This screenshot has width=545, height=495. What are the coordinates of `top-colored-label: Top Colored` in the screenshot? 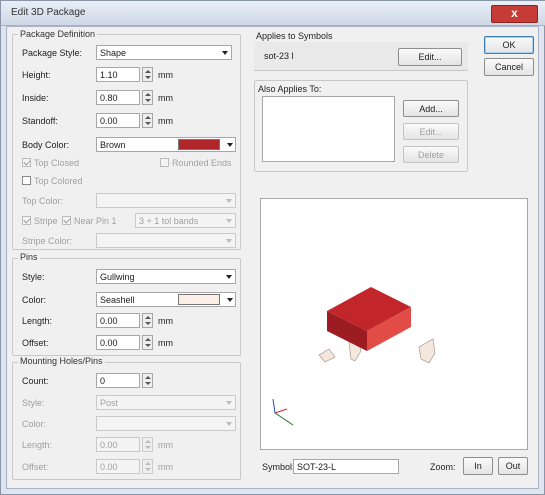 It's located at (58, 181).